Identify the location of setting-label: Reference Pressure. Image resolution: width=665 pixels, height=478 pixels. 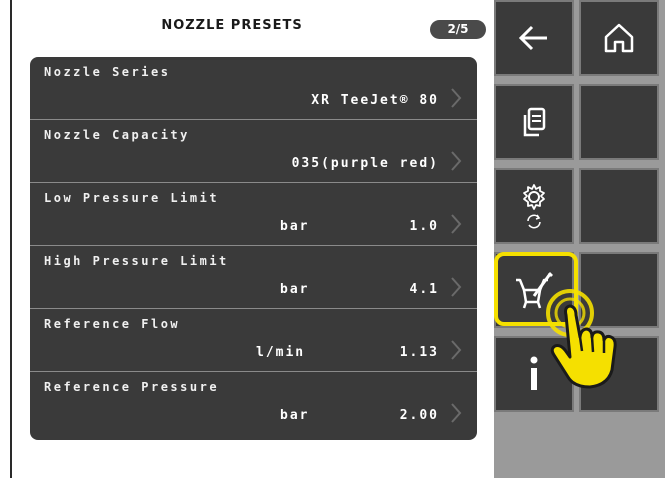
(132, 387).